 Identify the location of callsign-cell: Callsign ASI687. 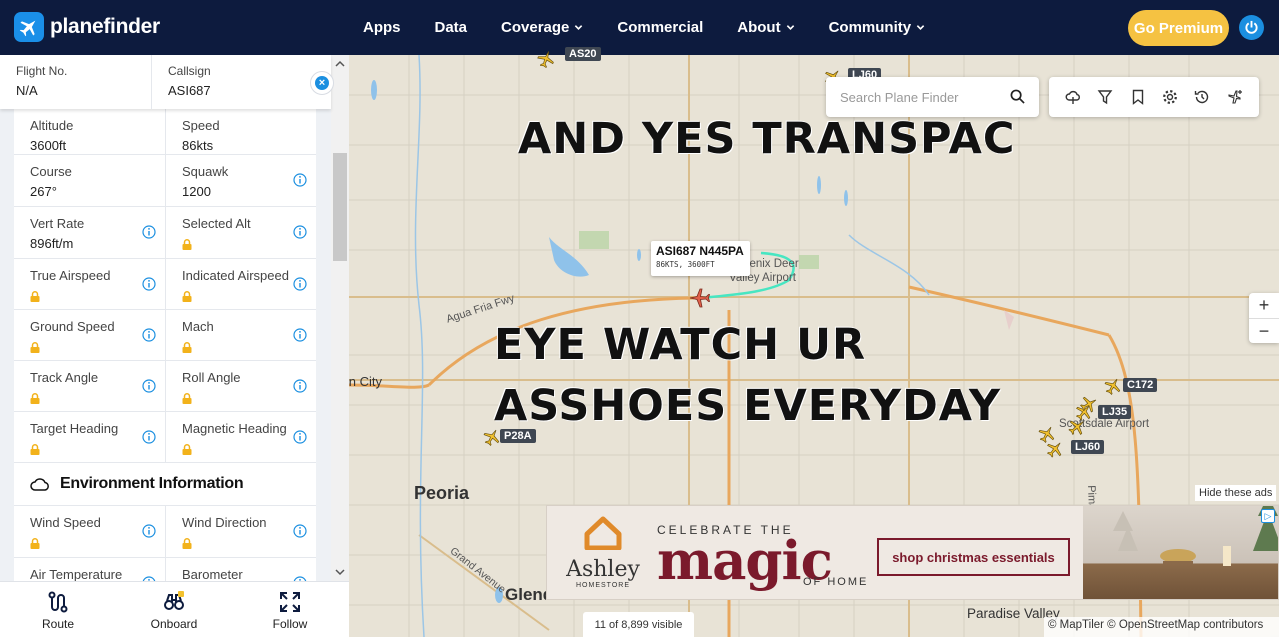
(226, 82).